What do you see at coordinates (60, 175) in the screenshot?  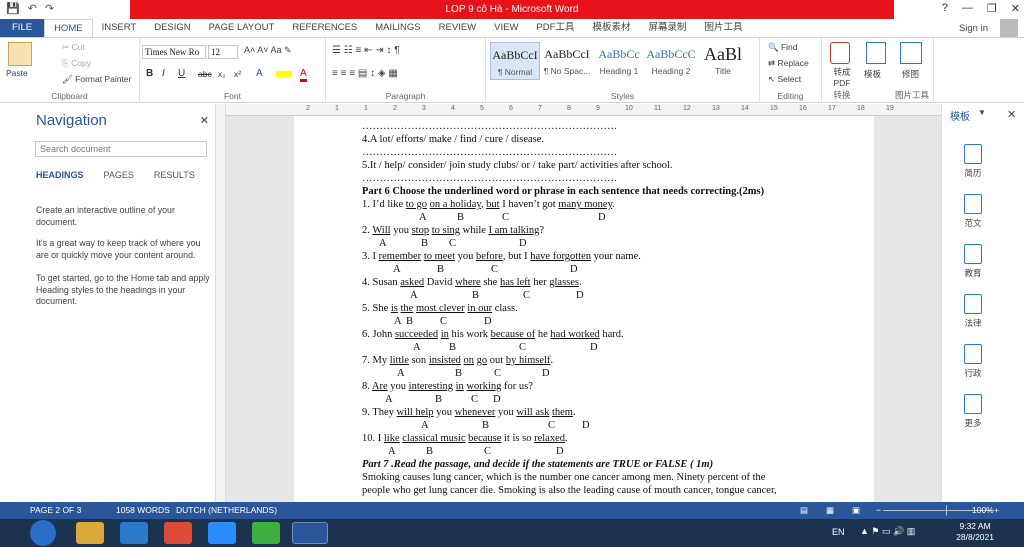 I see `tab-headings: HEADINGS` at bounding box center [60, 175].